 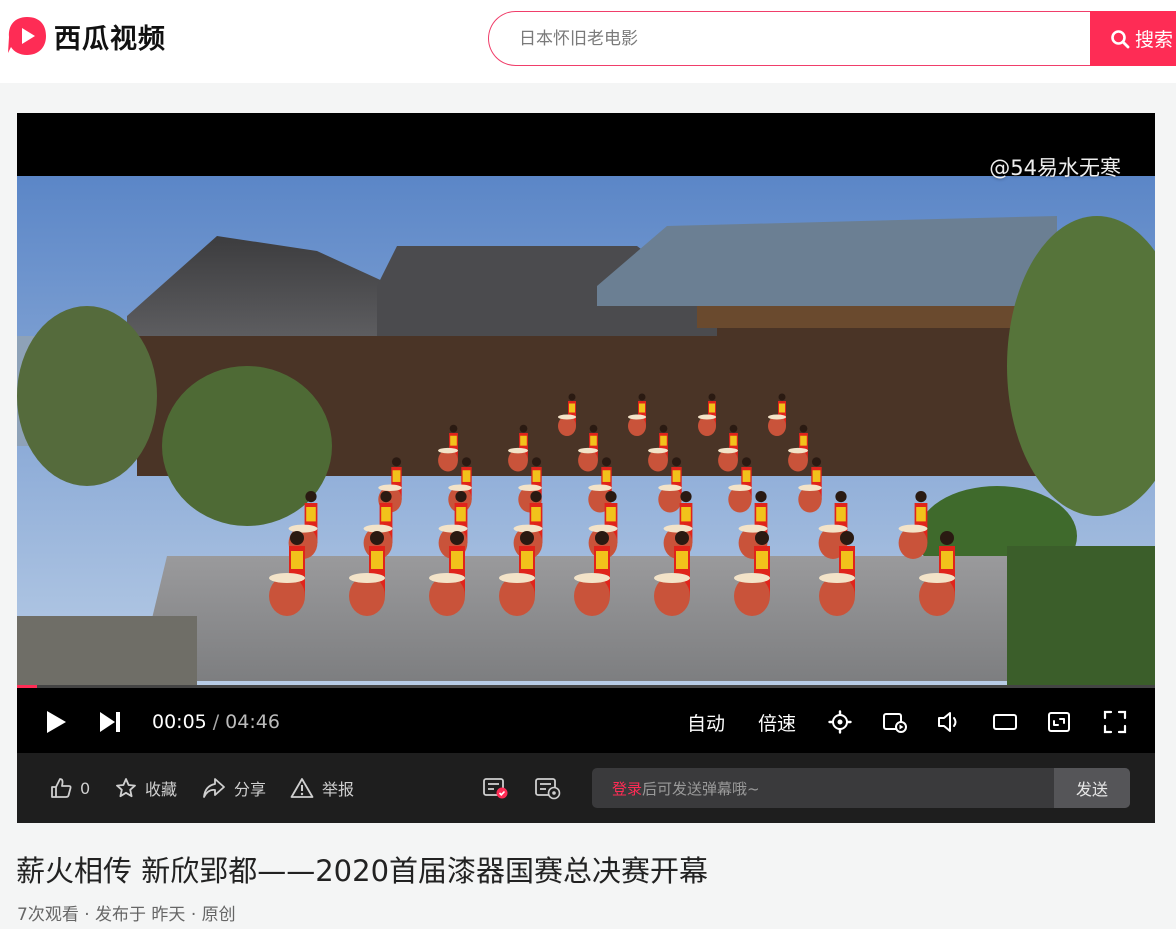 I want to click on settings-button, so click(x=840, y=722).